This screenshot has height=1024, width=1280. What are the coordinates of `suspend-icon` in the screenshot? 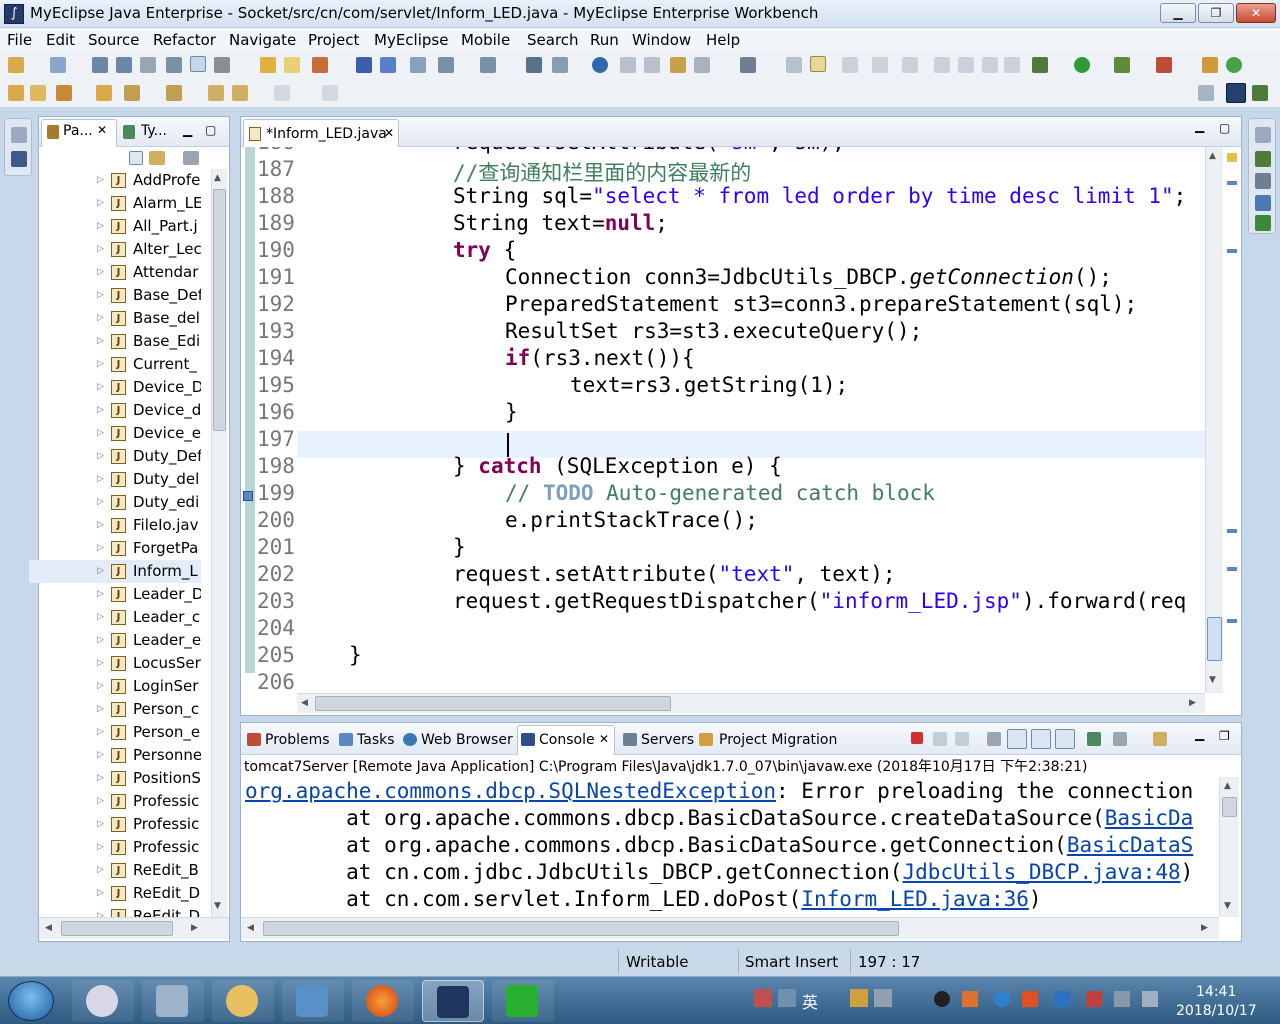 It's located at (966, 65).